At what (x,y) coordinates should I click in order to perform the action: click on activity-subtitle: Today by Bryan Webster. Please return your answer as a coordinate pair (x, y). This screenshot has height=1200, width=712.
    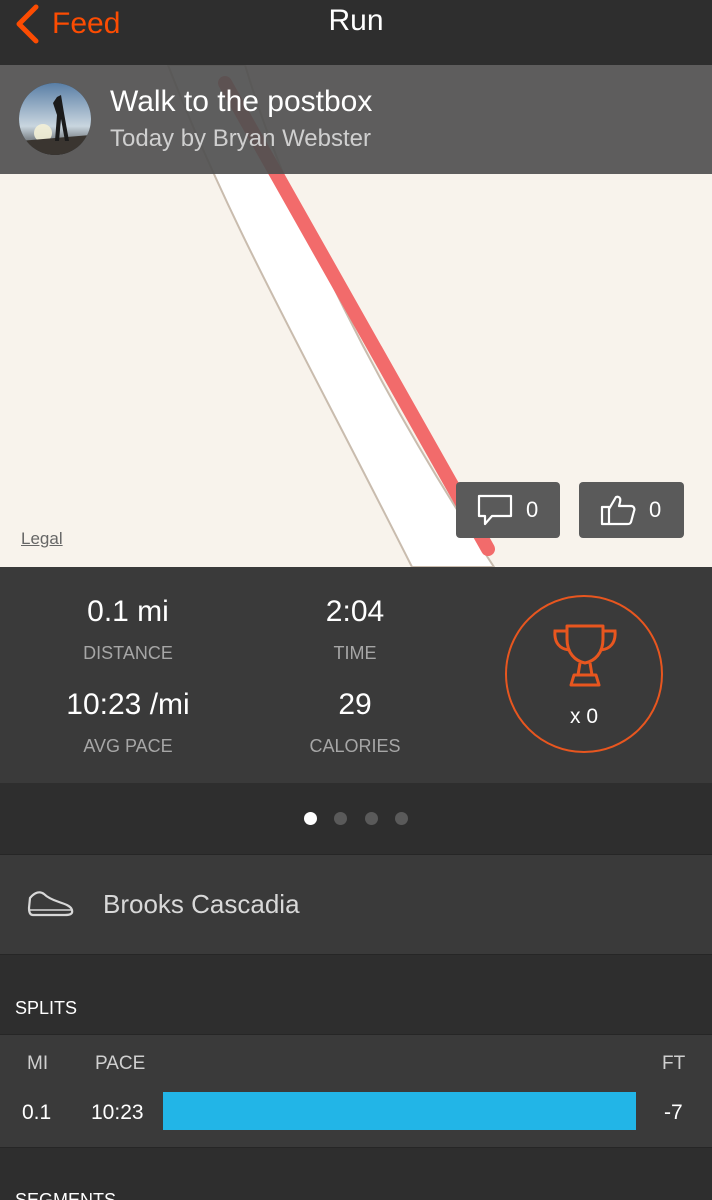
    Looking at the image, I should click on (241, 138).